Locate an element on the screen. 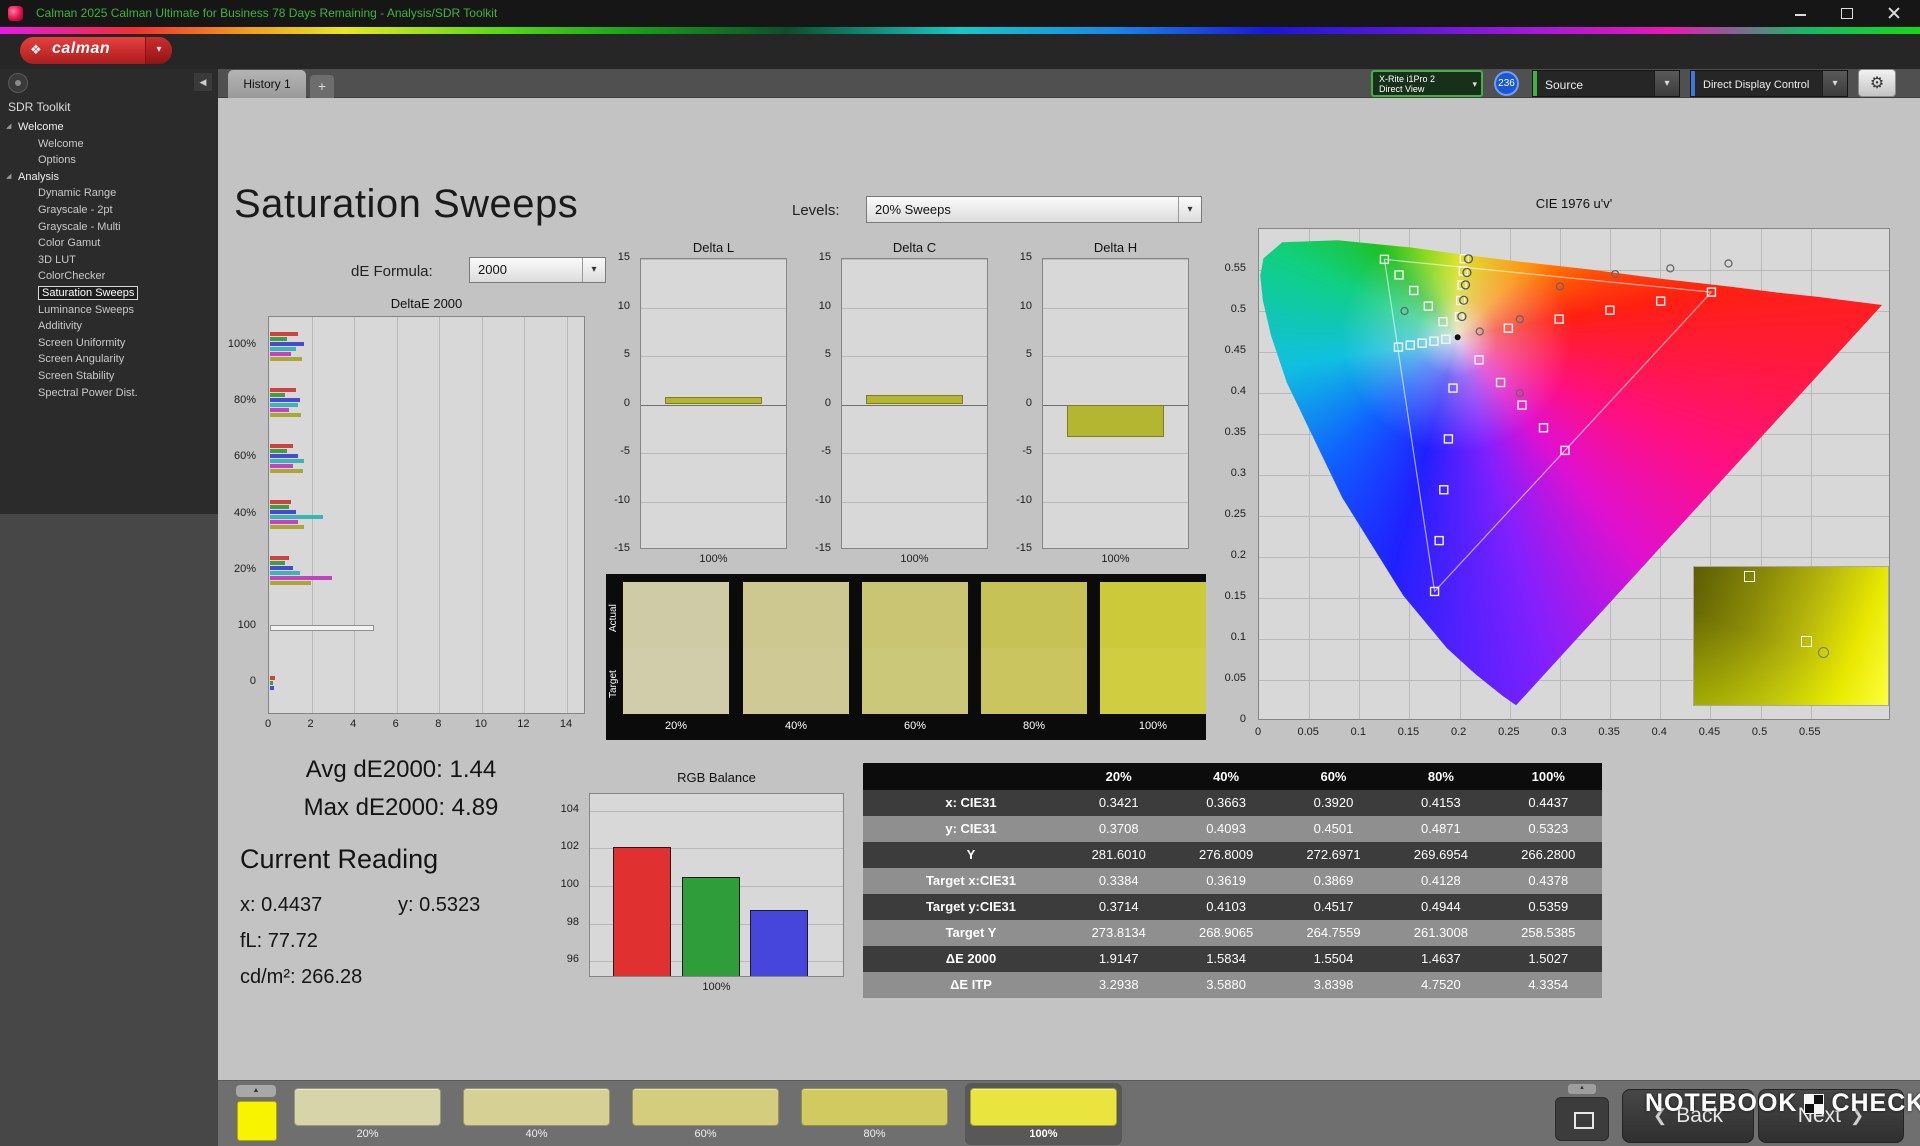 Image resolution: width=1920 pixels, height=1146 pixels. levels-label: Levels: is located at coordinates (816, 210).